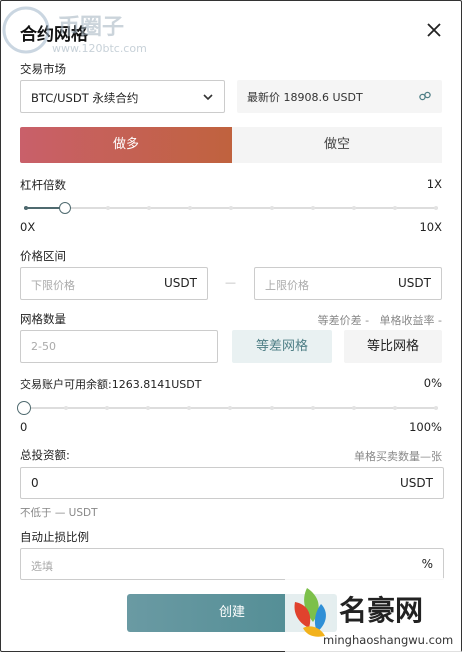 The image size is (464, 656). What do you see at coordinates (282, 346) in the screenshot?
I see `arithmetic-grid-button: 等差网格` at bounding box center [282, 346].